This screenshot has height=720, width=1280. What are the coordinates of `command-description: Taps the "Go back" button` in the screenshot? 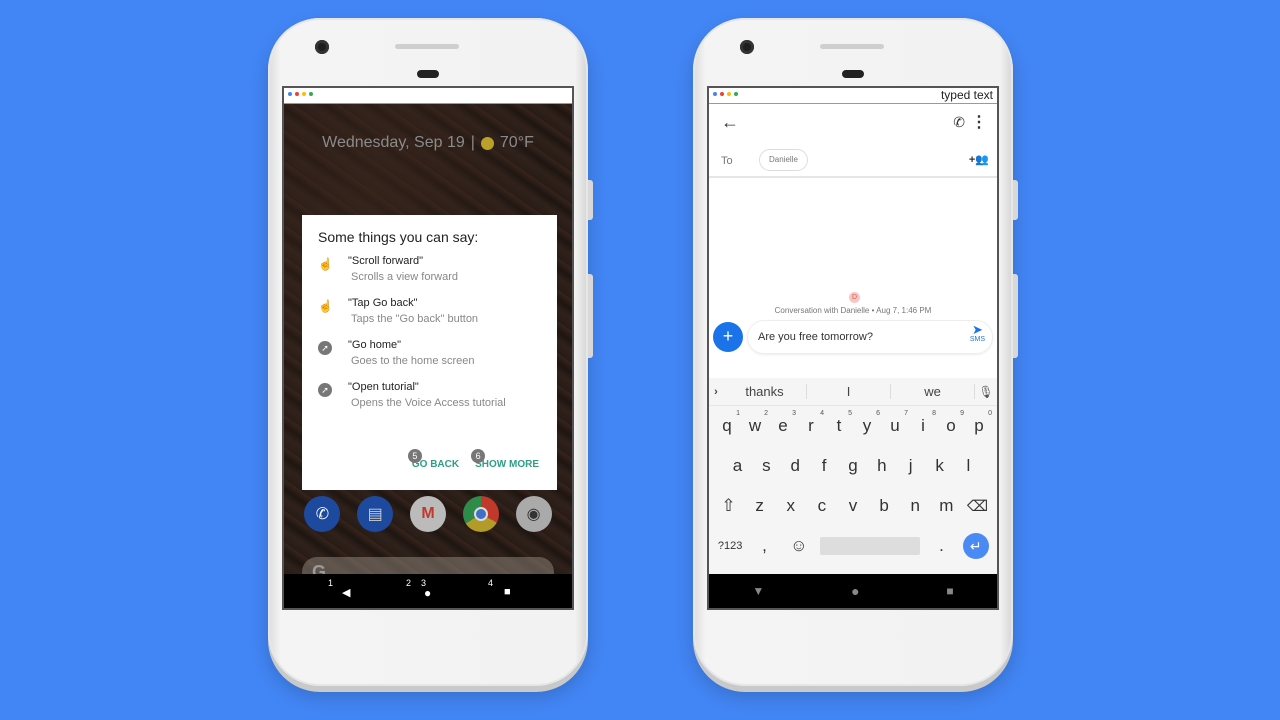 It's located at (415, 319).